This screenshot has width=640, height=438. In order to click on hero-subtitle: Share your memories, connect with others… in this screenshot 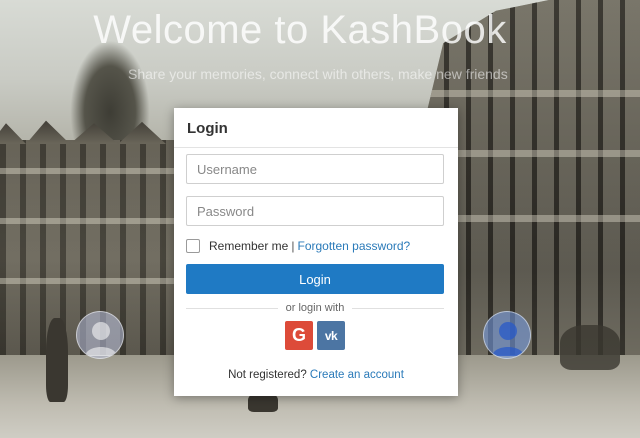, I will do `click(318, 74)`.